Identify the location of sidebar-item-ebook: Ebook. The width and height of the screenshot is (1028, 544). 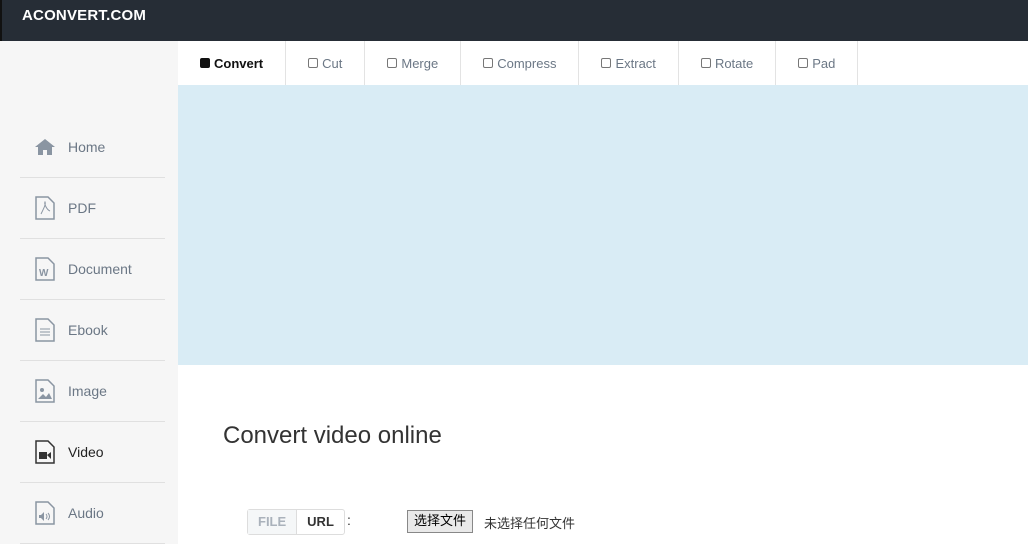
(92, 330).